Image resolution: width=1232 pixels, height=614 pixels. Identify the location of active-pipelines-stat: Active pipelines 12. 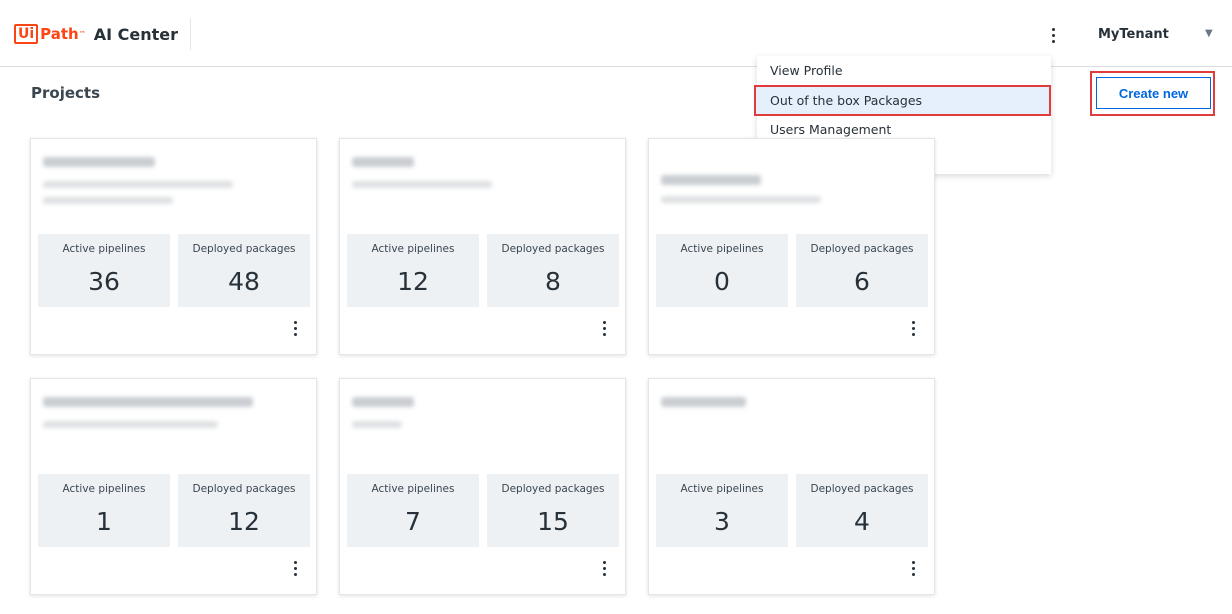
(413, 270).